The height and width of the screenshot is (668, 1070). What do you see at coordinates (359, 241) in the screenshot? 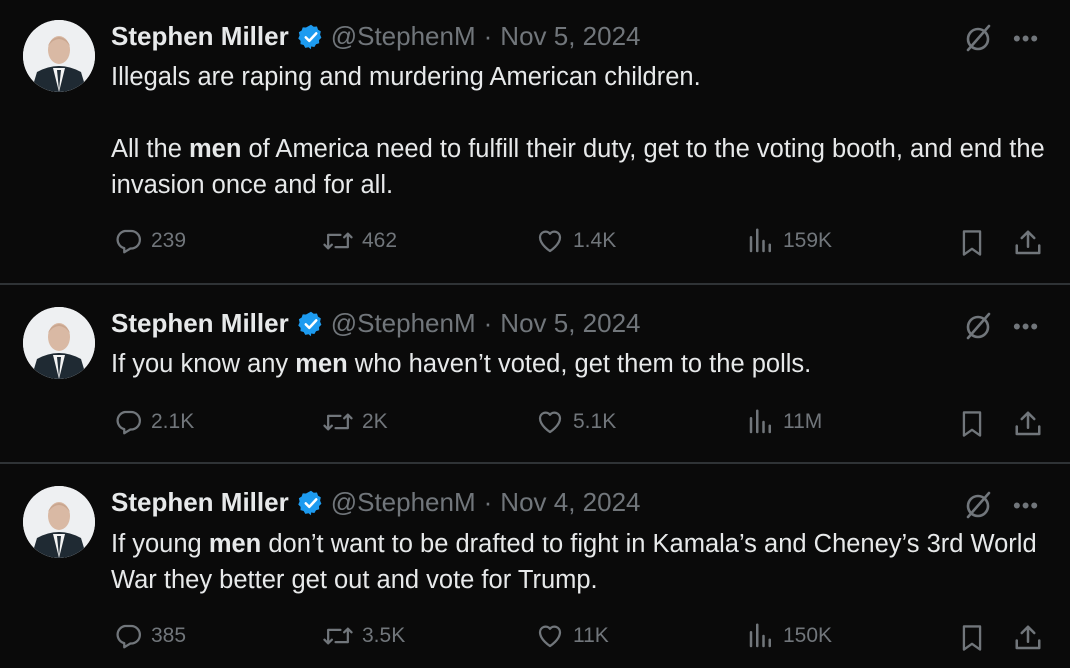
I see `repost-button: 462` at bounding box center [359, 241].